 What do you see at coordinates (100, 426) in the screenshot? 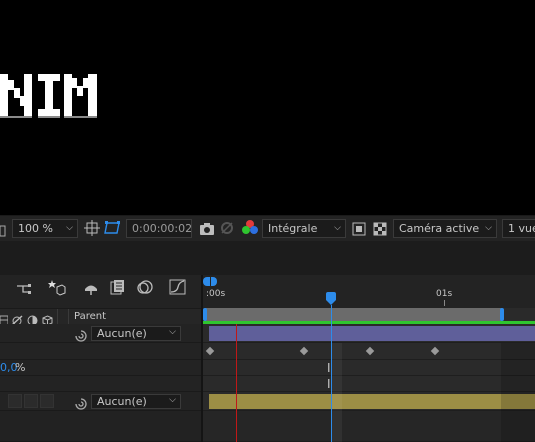
I see `empty-layer-area` at bounding box center [100, 426].